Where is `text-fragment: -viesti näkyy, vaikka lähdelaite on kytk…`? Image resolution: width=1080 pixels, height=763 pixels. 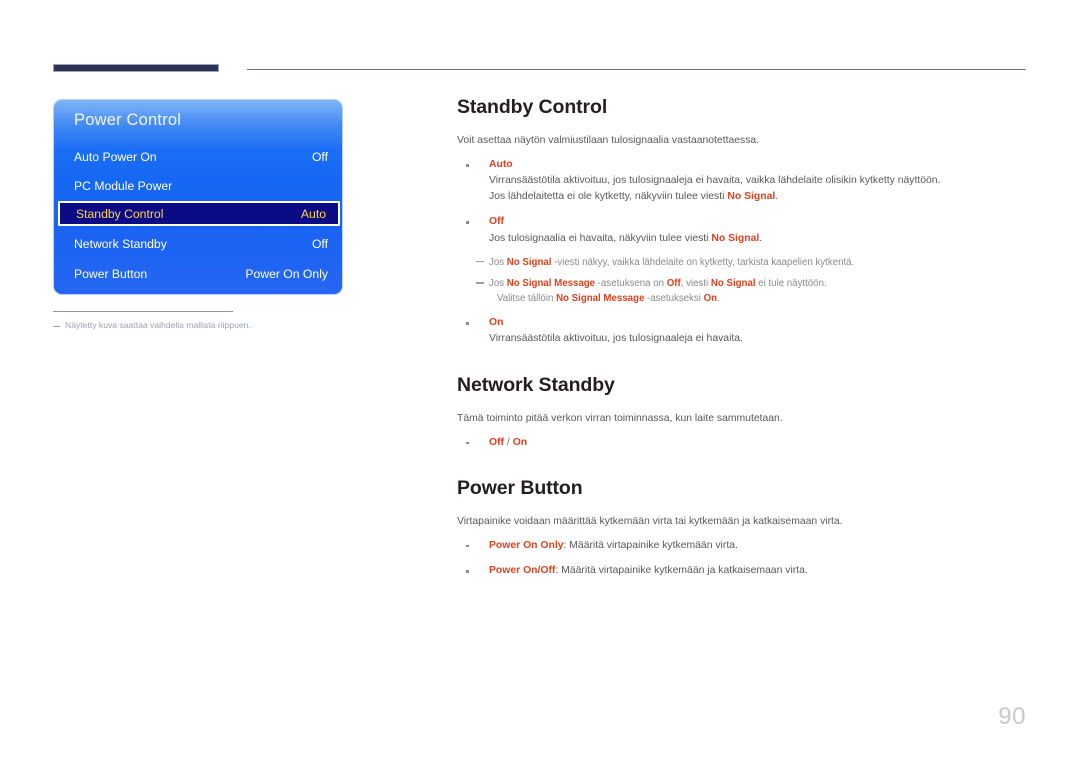
text-fragment: -viesti näkyy, vaikka lähdelaite on kytk… is located at coordinates (703, 262).